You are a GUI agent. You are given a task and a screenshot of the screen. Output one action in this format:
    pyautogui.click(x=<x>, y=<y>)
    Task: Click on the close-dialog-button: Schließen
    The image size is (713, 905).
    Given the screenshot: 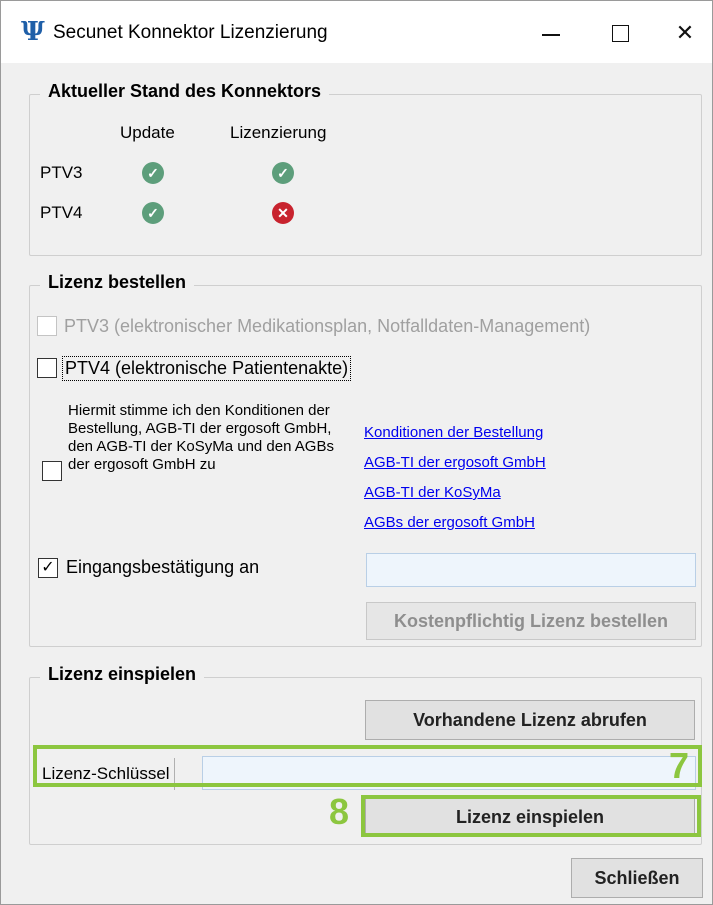 What is the action you would take?
    pyautogui.click(x=637, y=878)
    